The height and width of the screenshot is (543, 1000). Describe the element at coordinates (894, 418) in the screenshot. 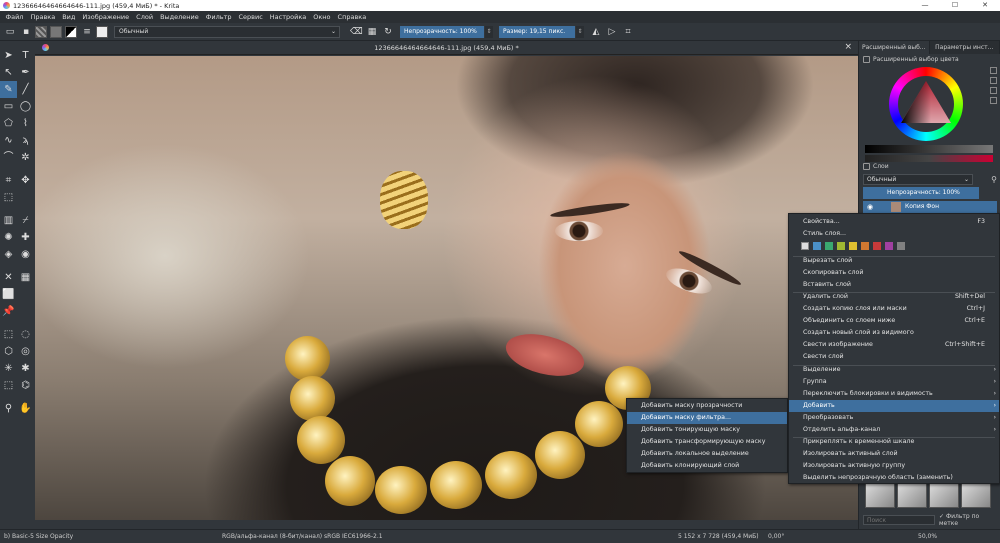

I see `menu-item-convert: Преобразовать ›` at that location.